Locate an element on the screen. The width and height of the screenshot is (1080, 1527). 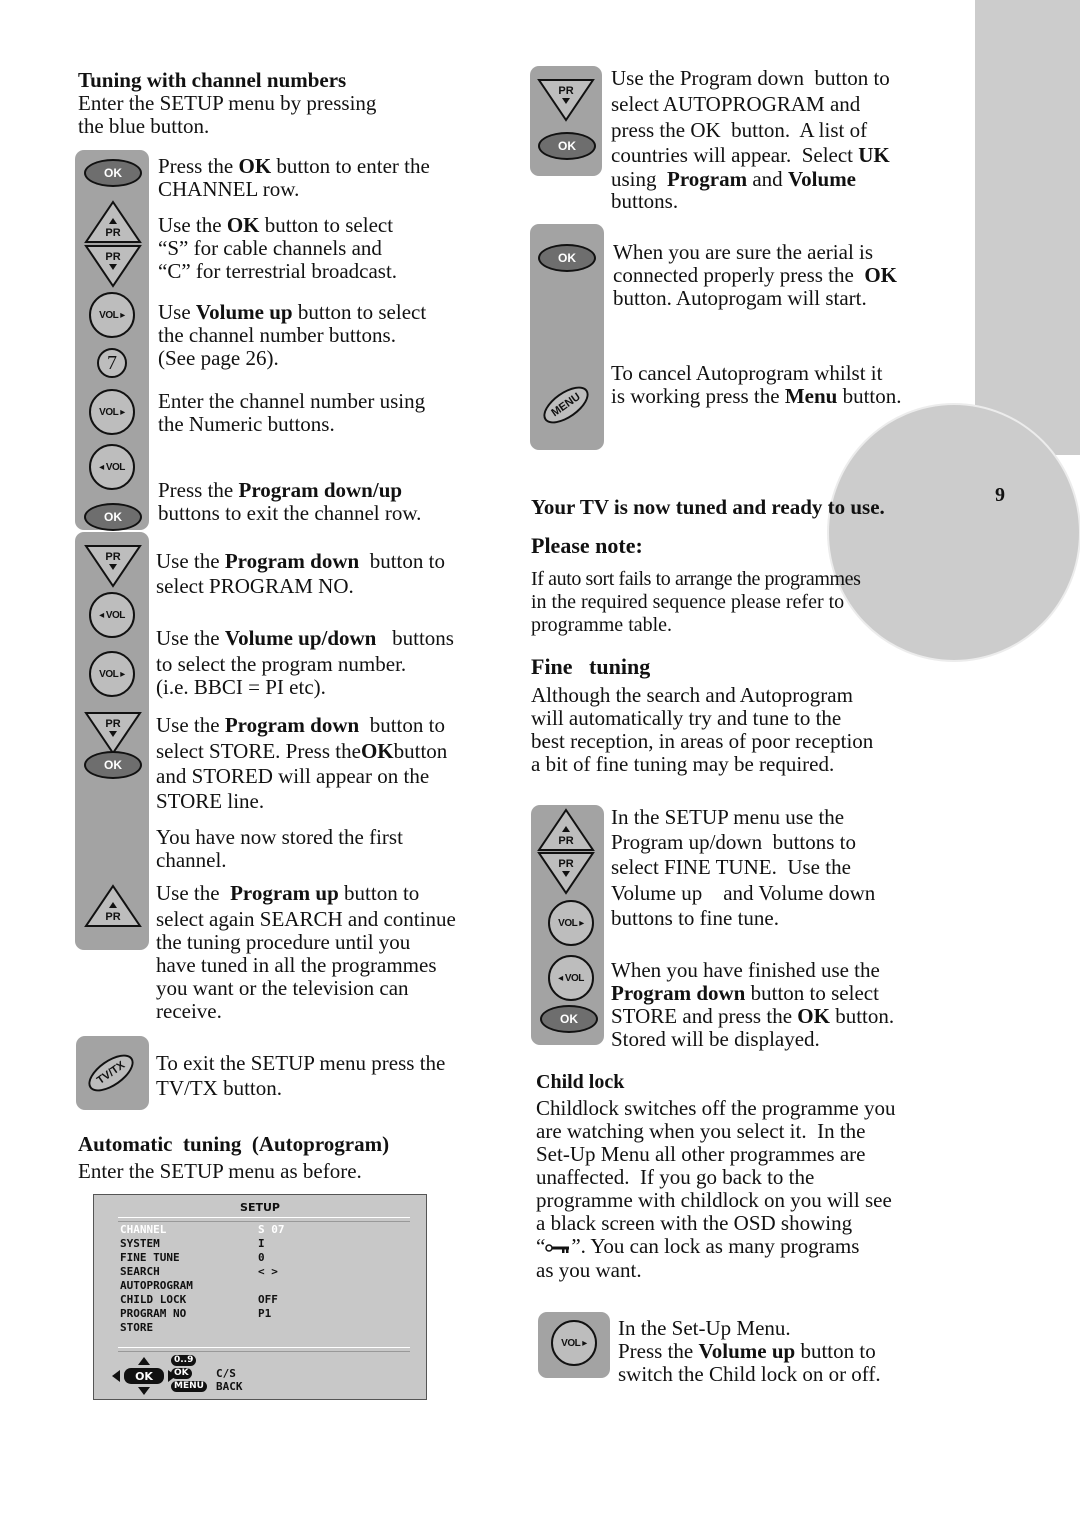
osd-row-label: CHILD LOCK is located at coordinates (153, 1299).